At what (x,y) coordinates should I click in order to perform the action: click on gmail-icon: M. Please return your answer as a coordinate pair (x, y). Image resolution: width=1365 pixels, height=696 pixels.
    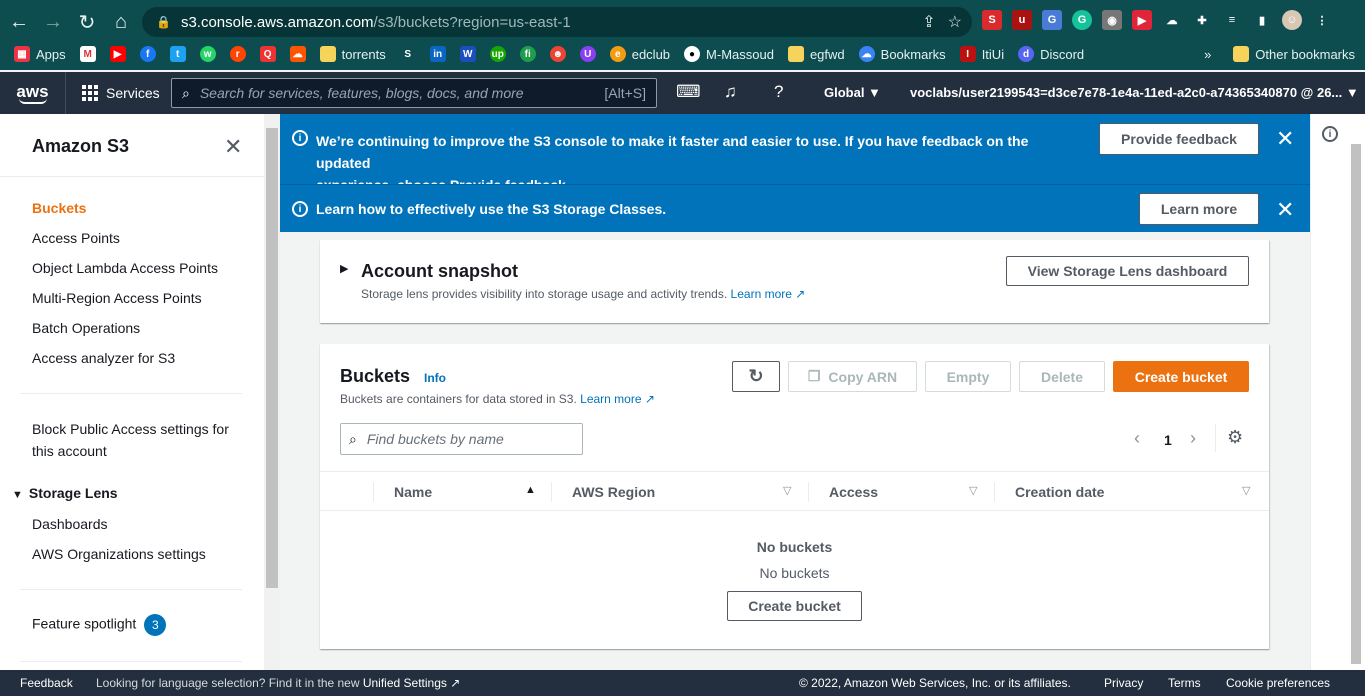
    Looking at the image, I should click on (87, 54).